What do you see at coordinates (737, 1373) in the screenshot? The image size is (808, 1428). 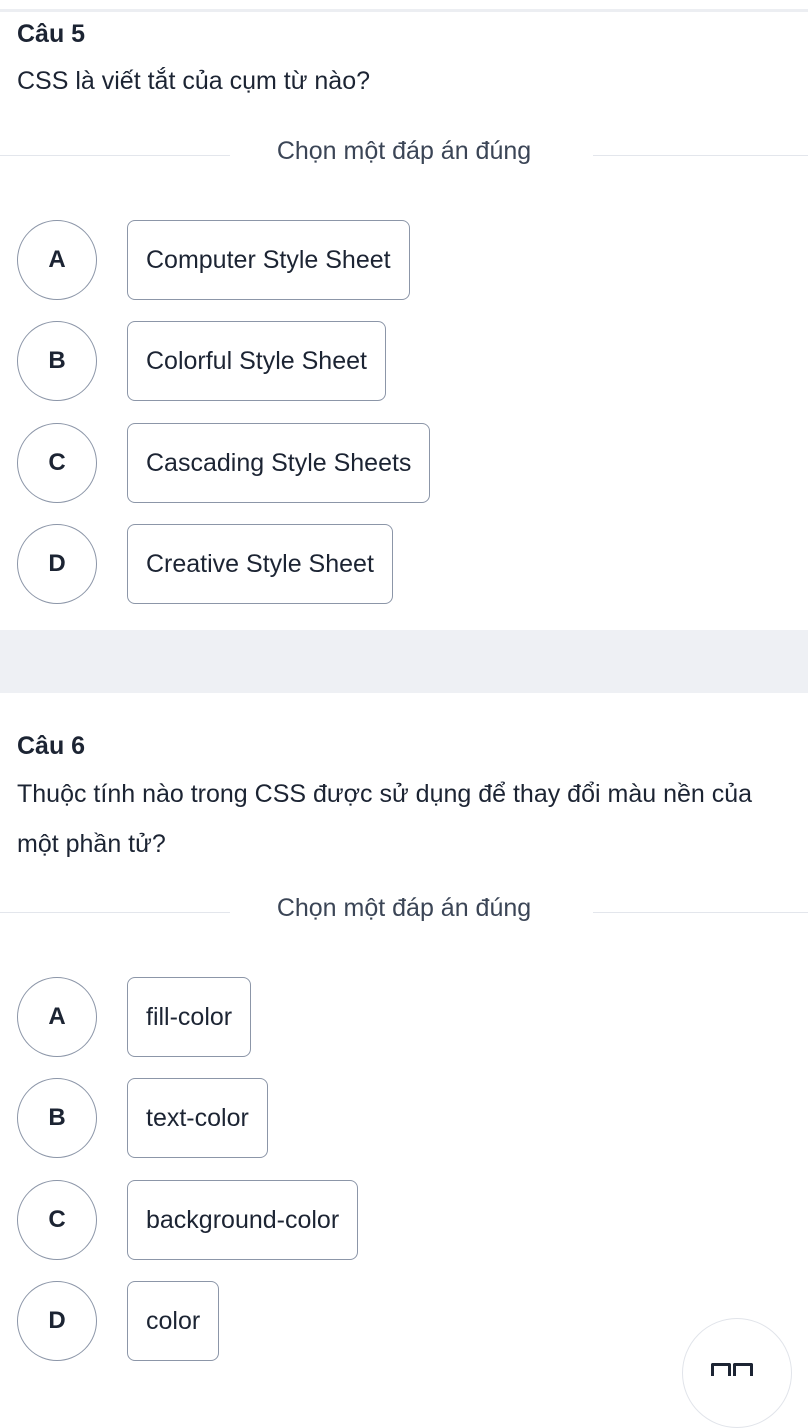 I see `floating-menu-button` at bounding box center [737, 1373].